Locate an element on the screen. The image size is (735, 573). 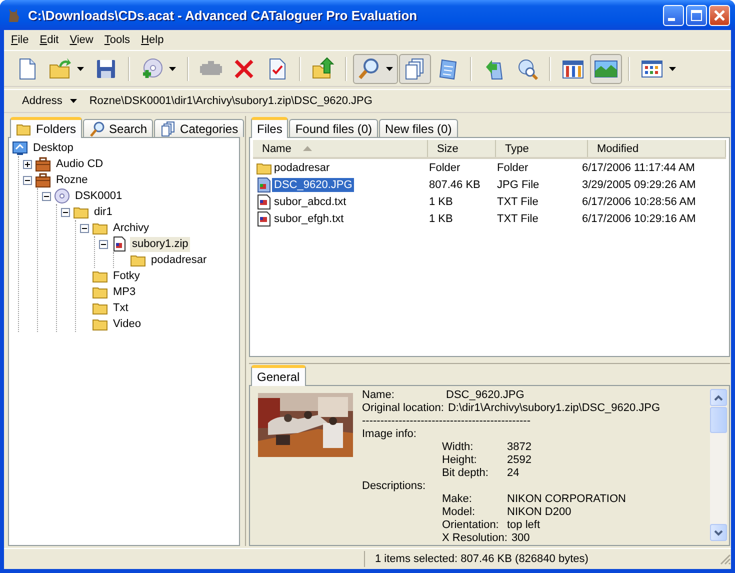
tree-item: Video is located at coordinates (127, 324).